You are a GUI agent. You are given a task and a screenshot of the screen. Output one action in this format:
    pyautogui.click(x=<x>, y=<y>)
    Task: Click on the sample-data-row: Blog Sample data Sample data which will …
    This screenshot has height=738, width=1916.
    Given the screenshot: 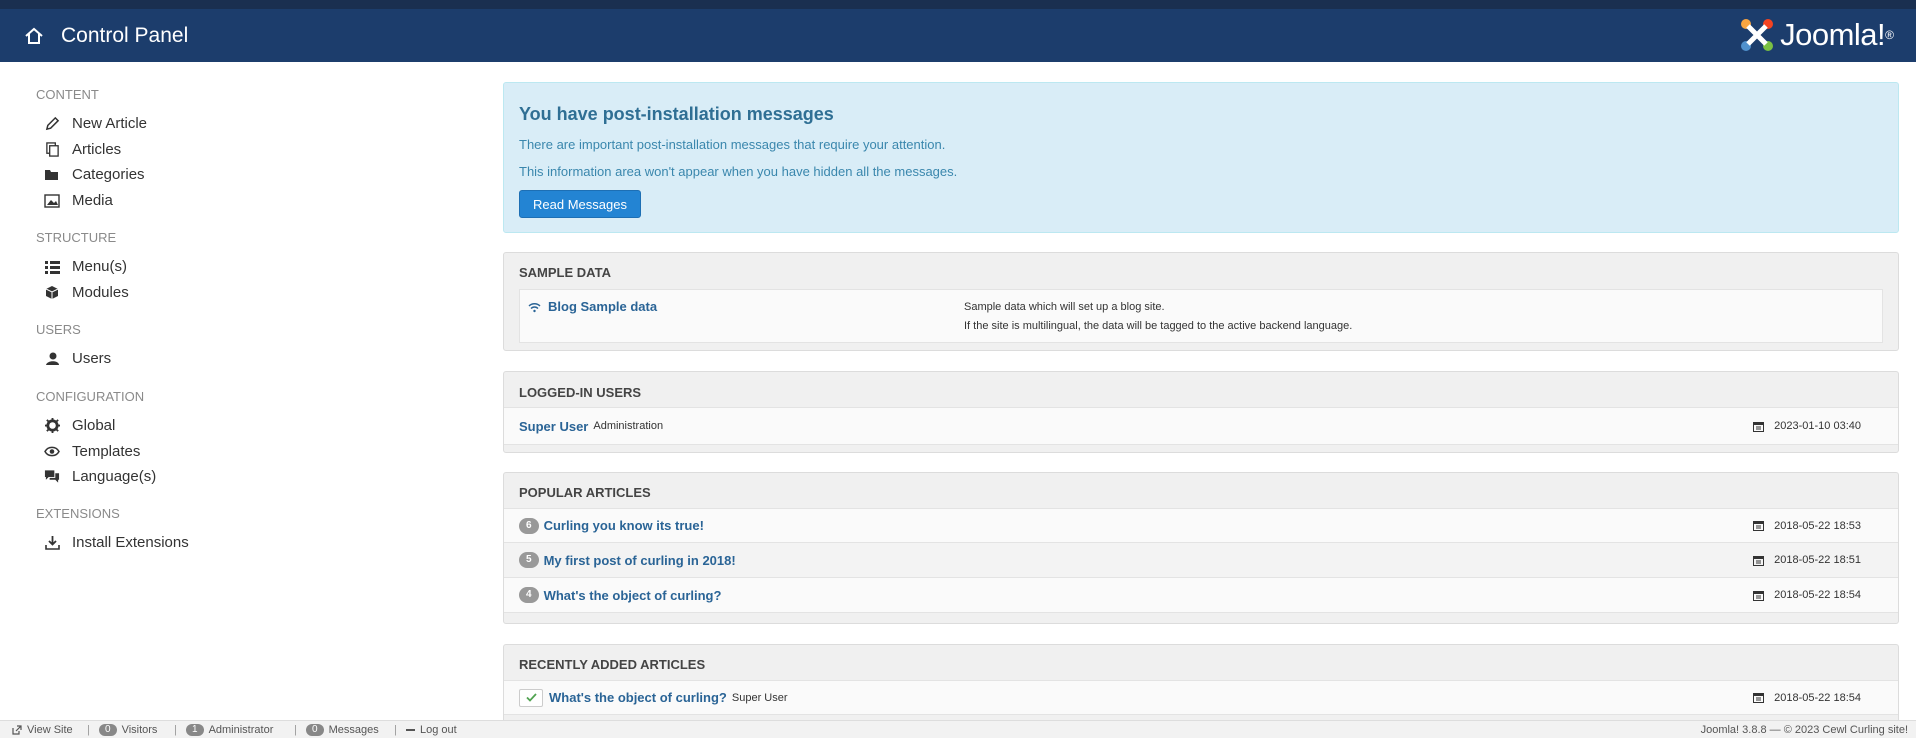 What is the action you would take?
    pyautogui.click(x=1201, y=316)
    